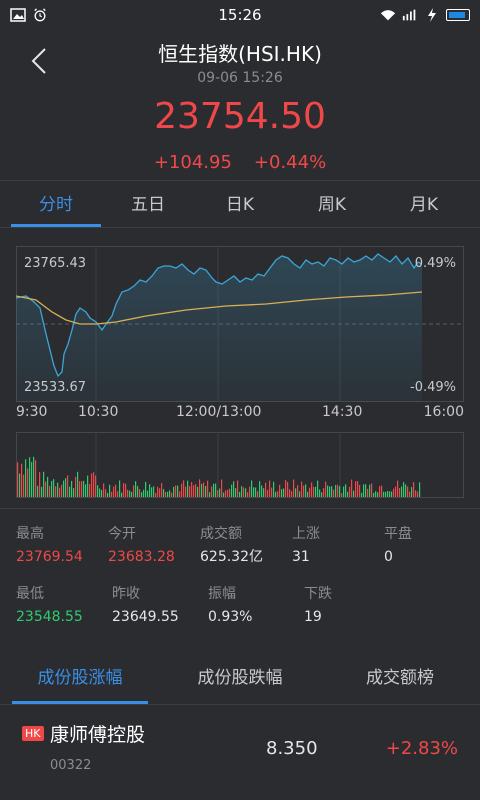 Image resolution: width=480 pixels, height=800 pixels. What do you see at coordinates (443, 412) in the screenshot?
I see `time-label: 16:00` at bounding box center [443, 412].